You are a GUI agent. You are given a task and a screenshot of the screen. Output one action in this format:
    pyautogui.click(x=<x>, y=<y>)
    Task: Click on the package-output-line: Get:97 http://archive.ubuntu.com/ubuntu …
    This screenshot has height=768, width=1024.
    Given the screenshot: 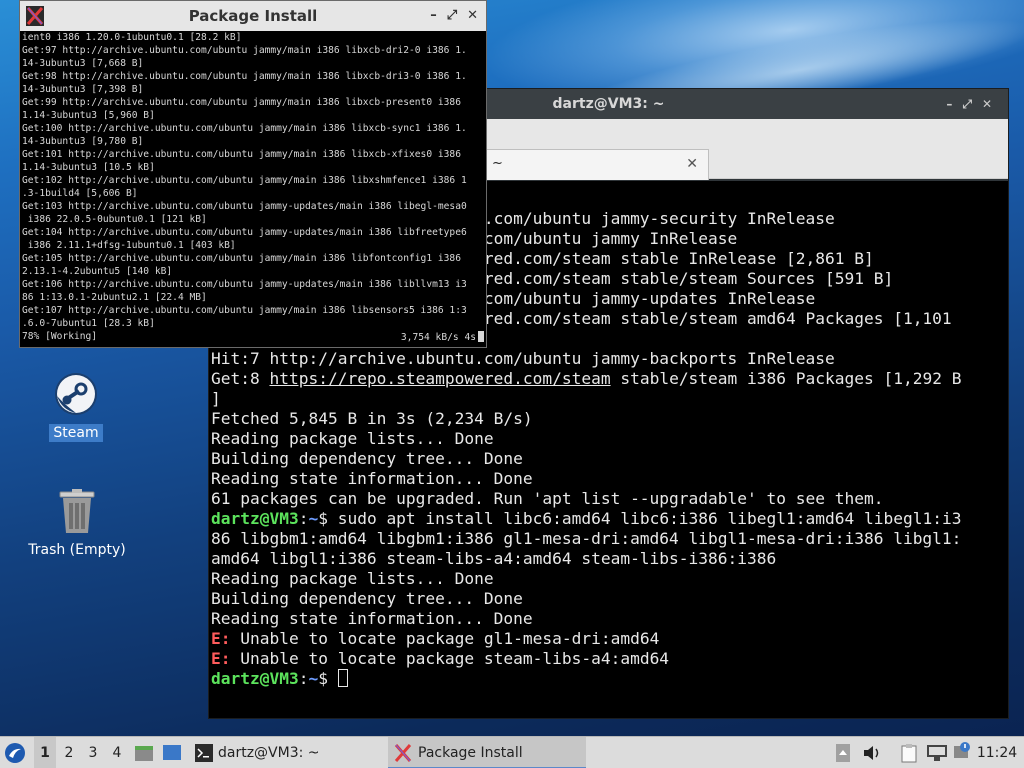 What is the action you would take?
    pyautogui.click(x=244, y=50)
    